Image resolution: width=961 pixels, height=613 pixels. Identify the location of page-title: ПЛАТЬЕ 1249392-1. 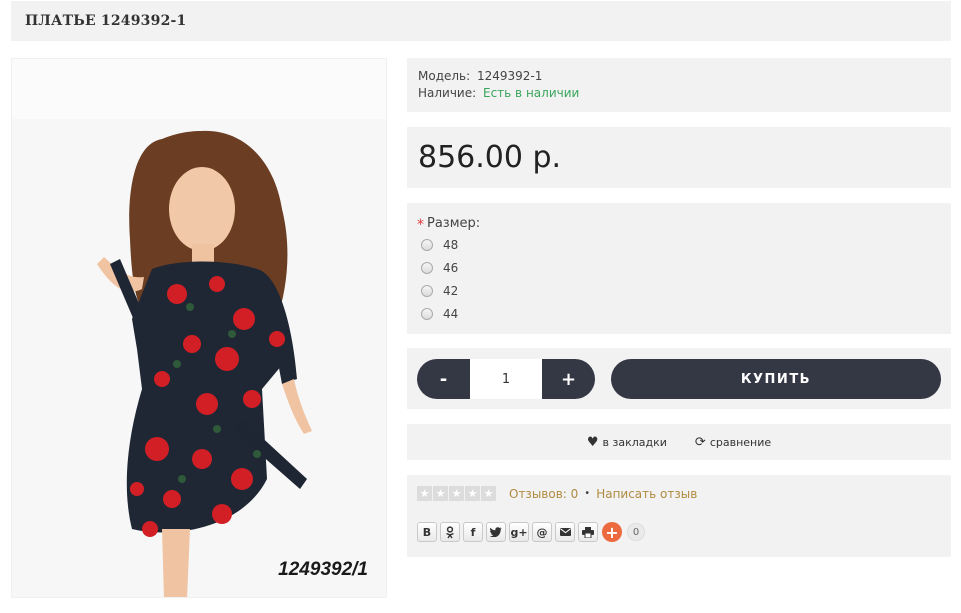
(106, 21).